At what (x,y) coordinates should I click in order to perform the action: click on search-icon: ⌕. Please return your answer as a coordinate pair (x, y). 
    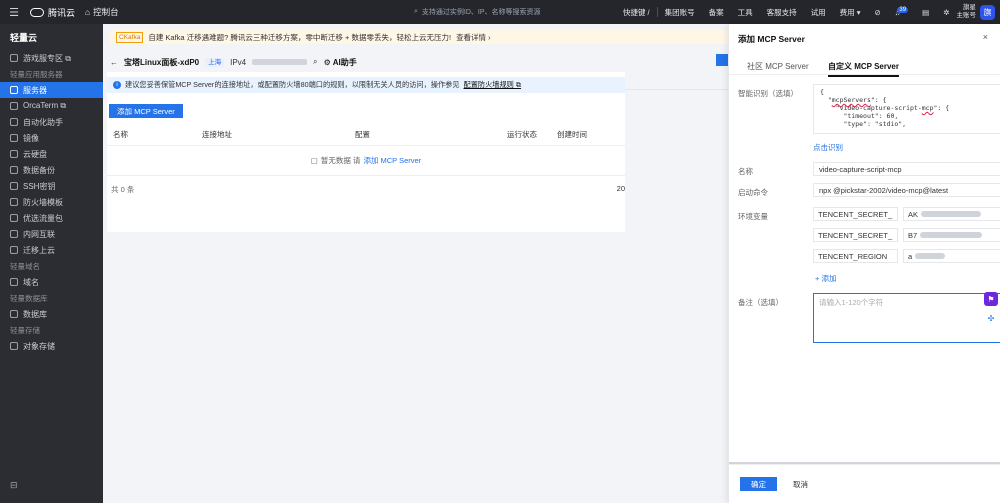
    Looking at the image, I should click on (416, 11).